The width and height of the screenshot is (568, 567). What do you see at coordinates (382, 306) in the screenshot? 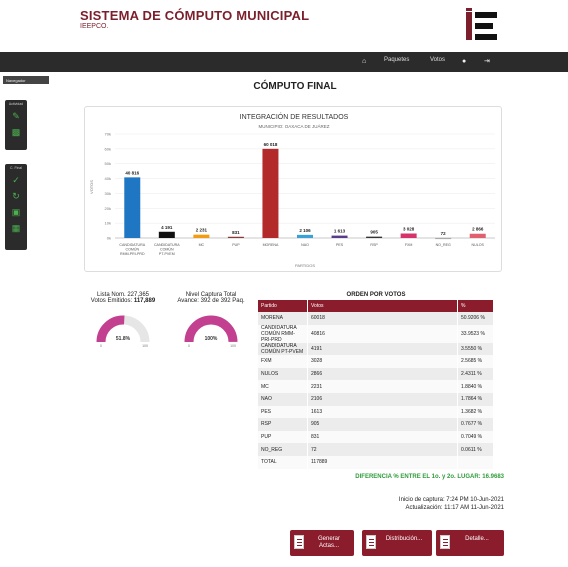
I see `col-header: Votos` at bounding box center [382, 306].